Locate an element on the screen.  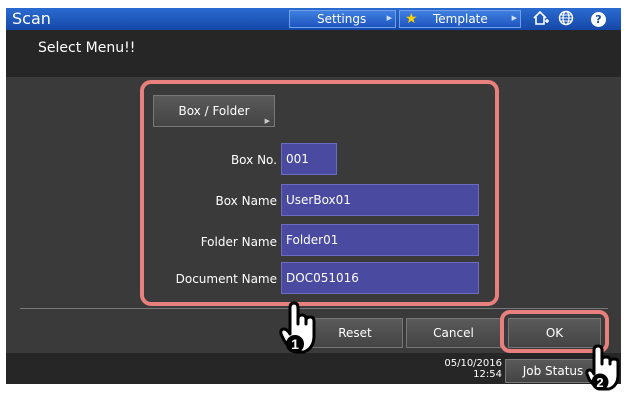
box-name-label: Box Name is located at coordinates (246, 201).